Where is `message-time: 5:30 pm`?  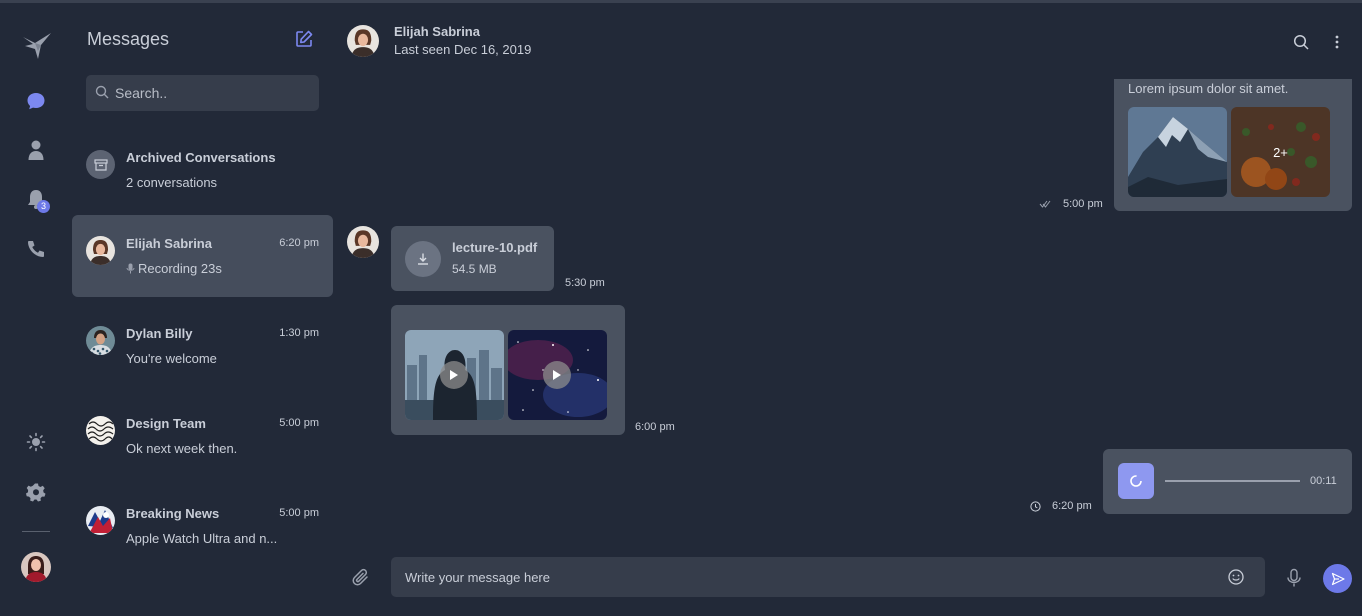
message-time: 5:30 pm is located at coordinates (585, 283).